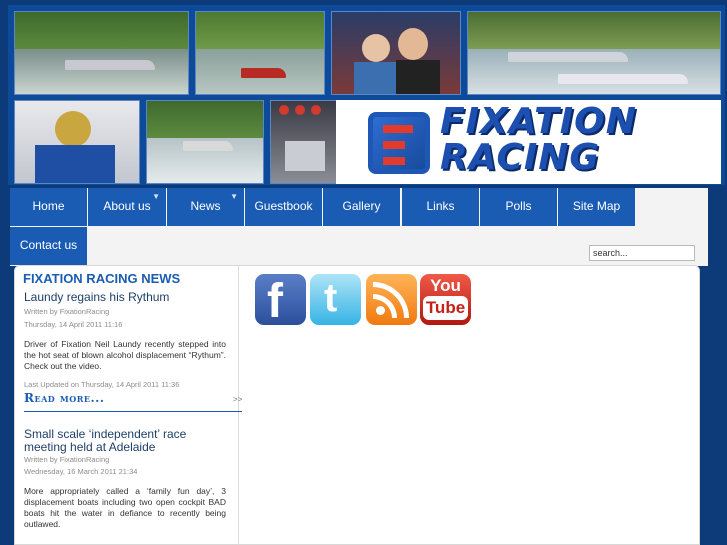 The width and height of the screenshot is (727, 545). What do you see at coordinates (133, 411) in the screenshot?
I see `divider` at bounding box center [133, 411].